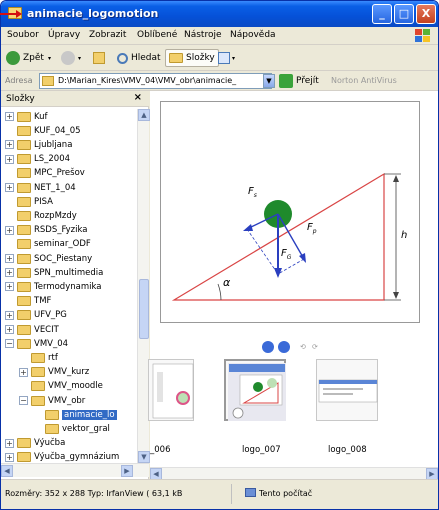 The height and width of the screenshot is (510, 439). I want to click on tree-item-label: RSDS_Fyzika, so click(61, 230).